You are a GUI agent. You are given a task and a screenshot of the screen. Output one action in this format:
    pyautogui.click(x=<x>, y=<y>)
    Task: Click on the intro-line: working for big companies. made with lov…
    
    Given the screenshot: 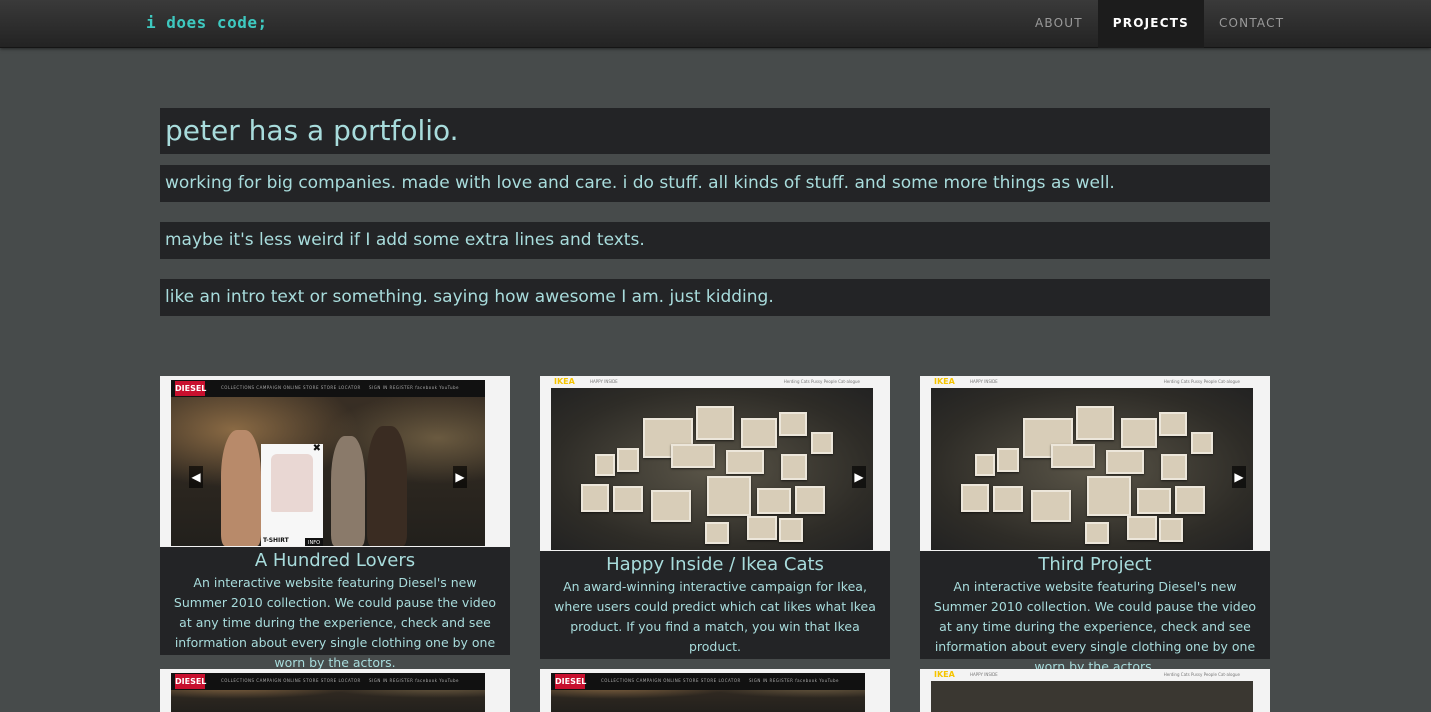 What is the action you would take?
    pyautogui.click(x=715, y=183)
    